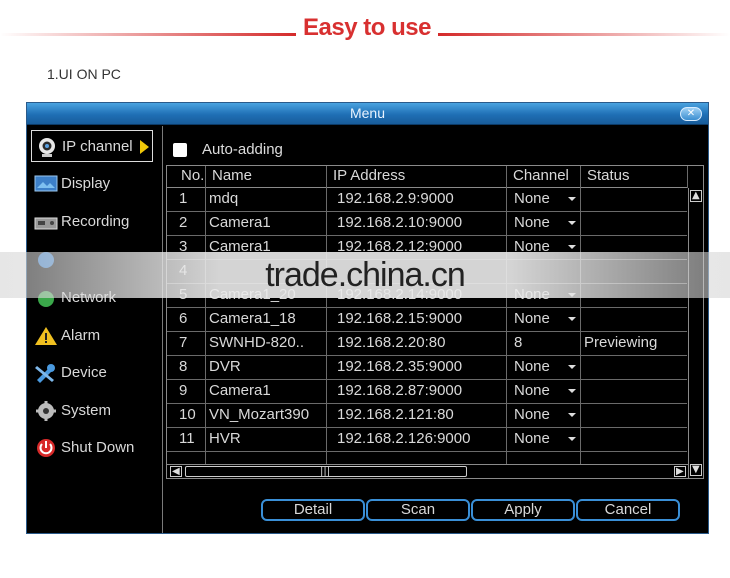 This screenshot has height=578, width=730. I want to click on chevron-right-icon: ▶, so click(680, 471).